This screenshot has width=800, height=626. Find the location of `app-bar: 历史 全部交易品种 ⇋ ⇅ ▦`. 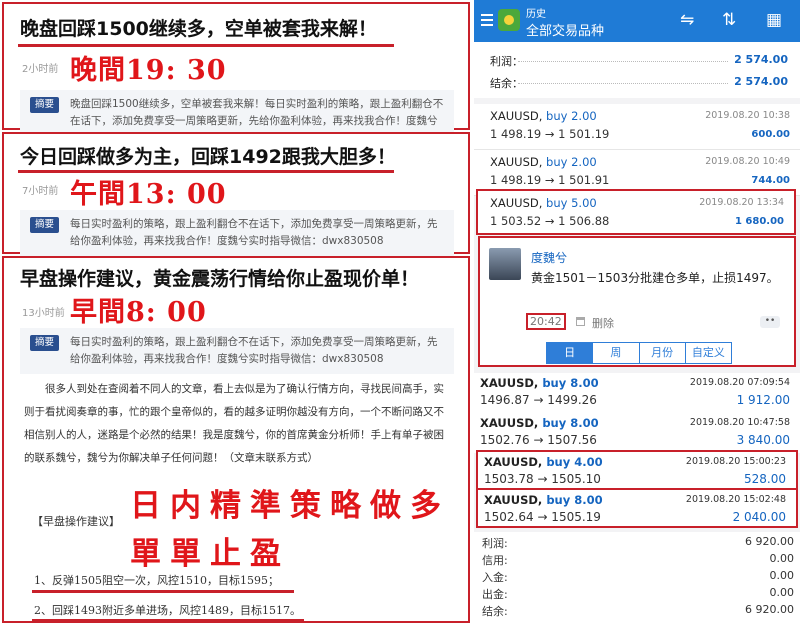

app-bar: 历史 全部交易品种 ⇋ ⇅ ▦ is located at coordinates (637, 21).